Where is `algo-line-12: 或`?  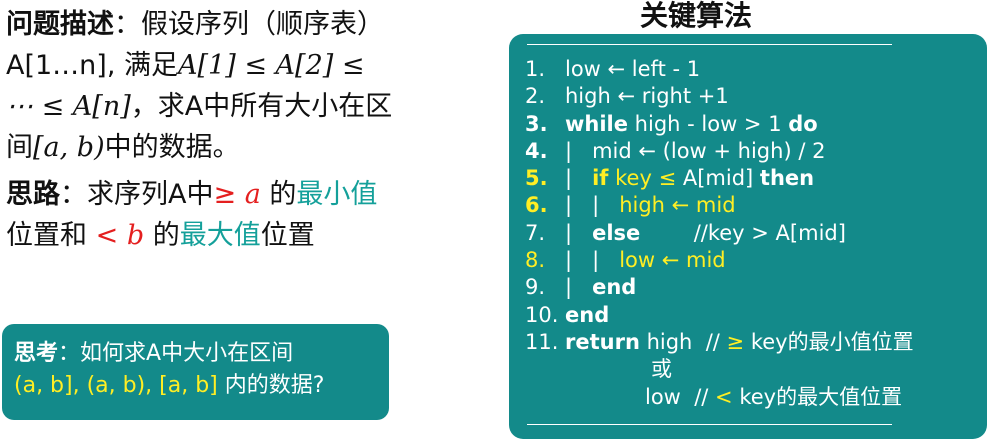 algo-line-12: 或 is located at coordinates (719, 369).